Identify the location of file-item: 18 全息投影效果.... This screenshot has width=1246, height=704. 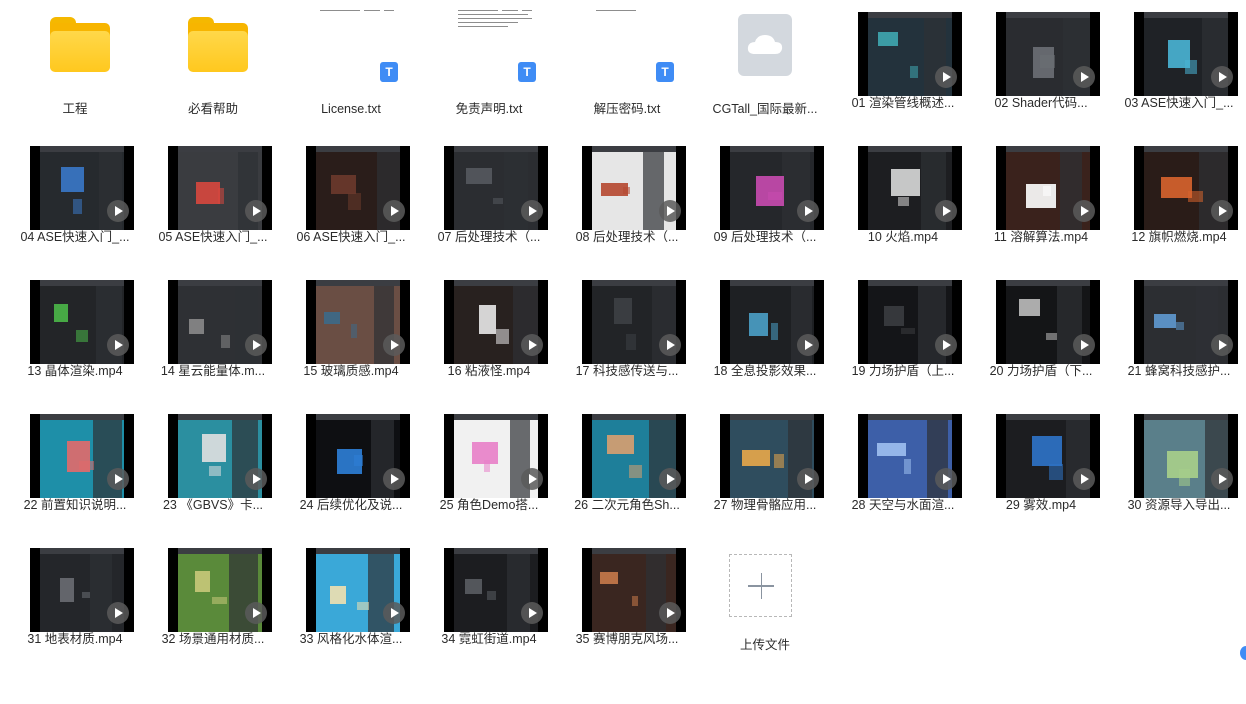
(765, 335).